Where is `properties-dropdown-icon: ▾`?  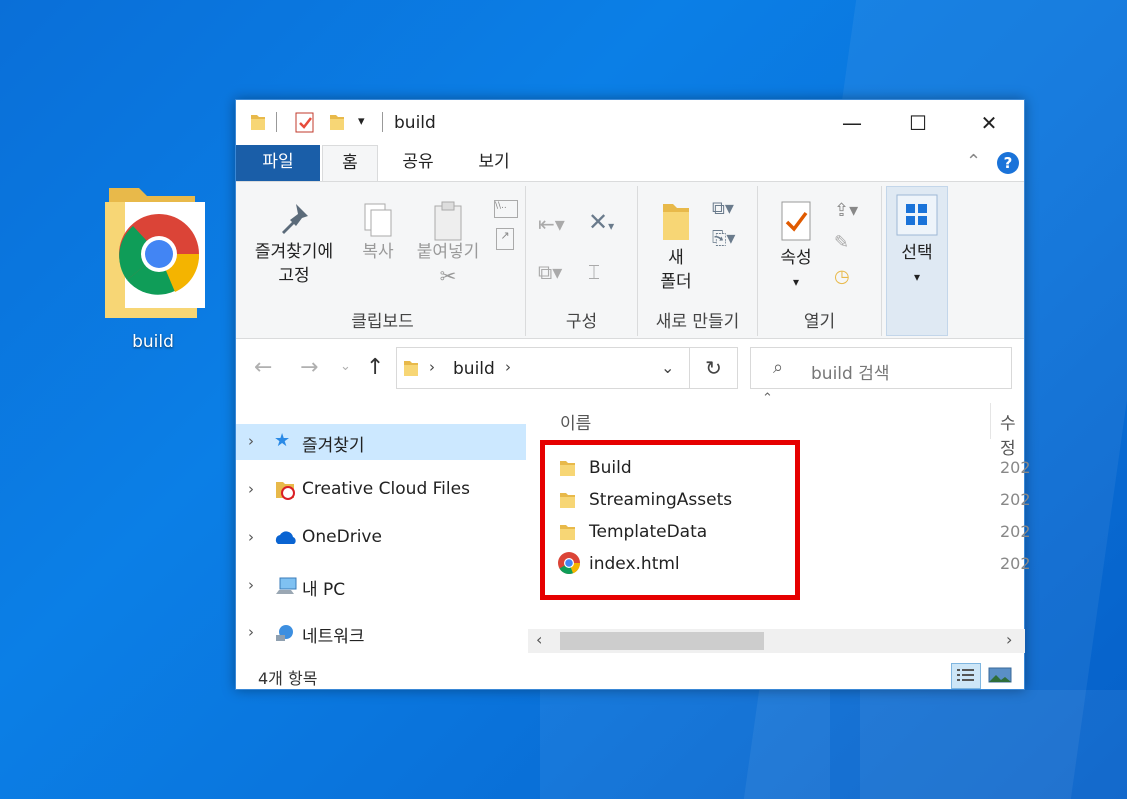 properties-dropdown-icon: ▾ is located at coordinates (796, 282).